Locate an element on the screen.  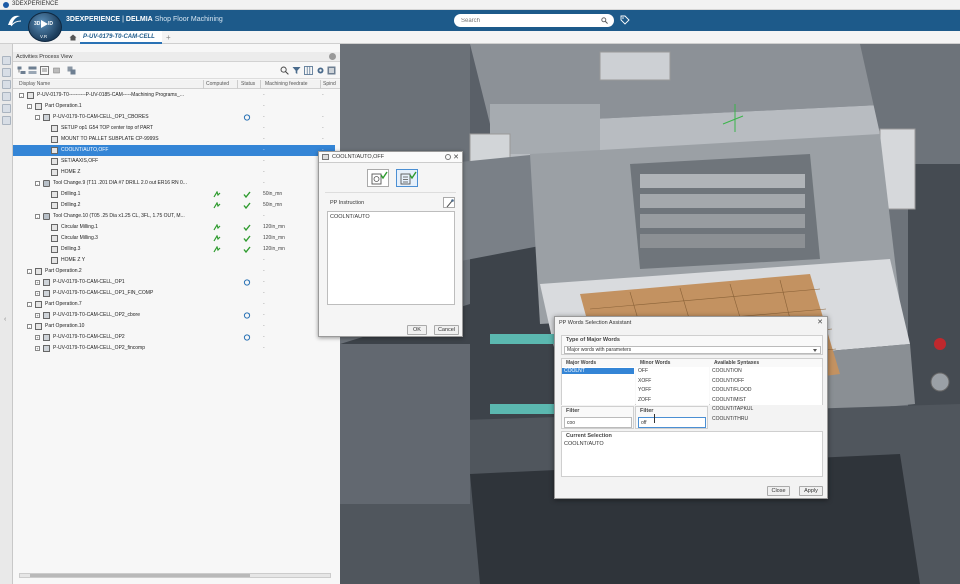
gear-icon is located at coordinates (320, 70).